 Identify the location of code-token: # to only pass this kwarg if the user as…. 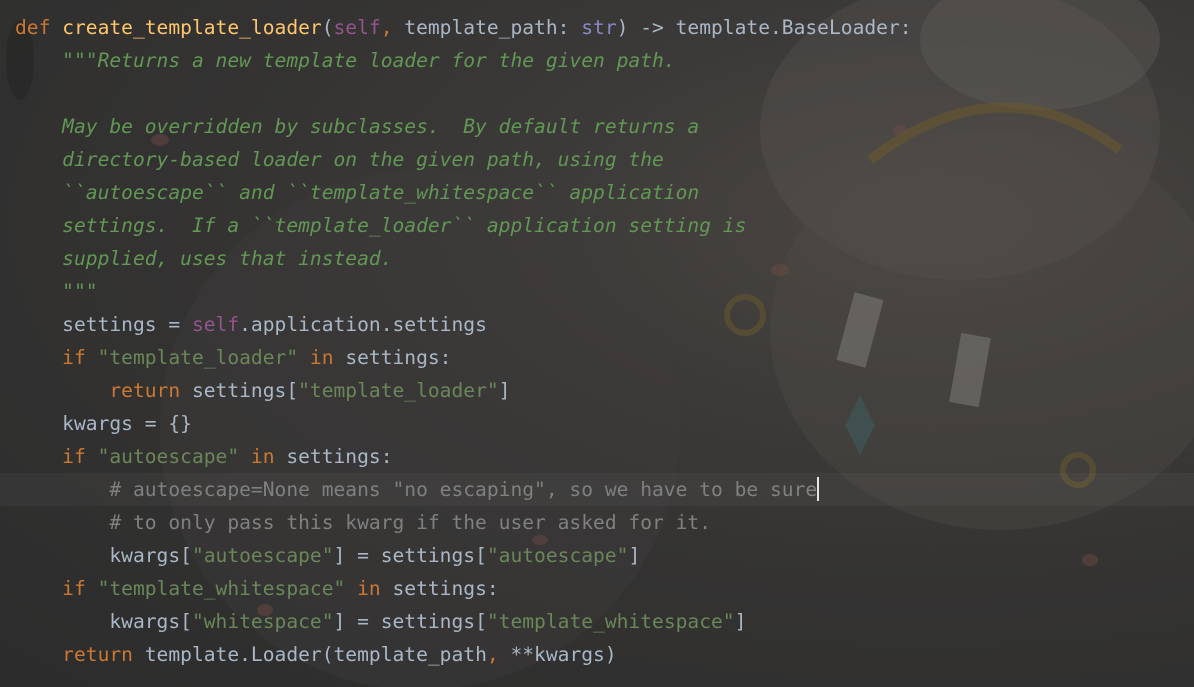
(363, 522).